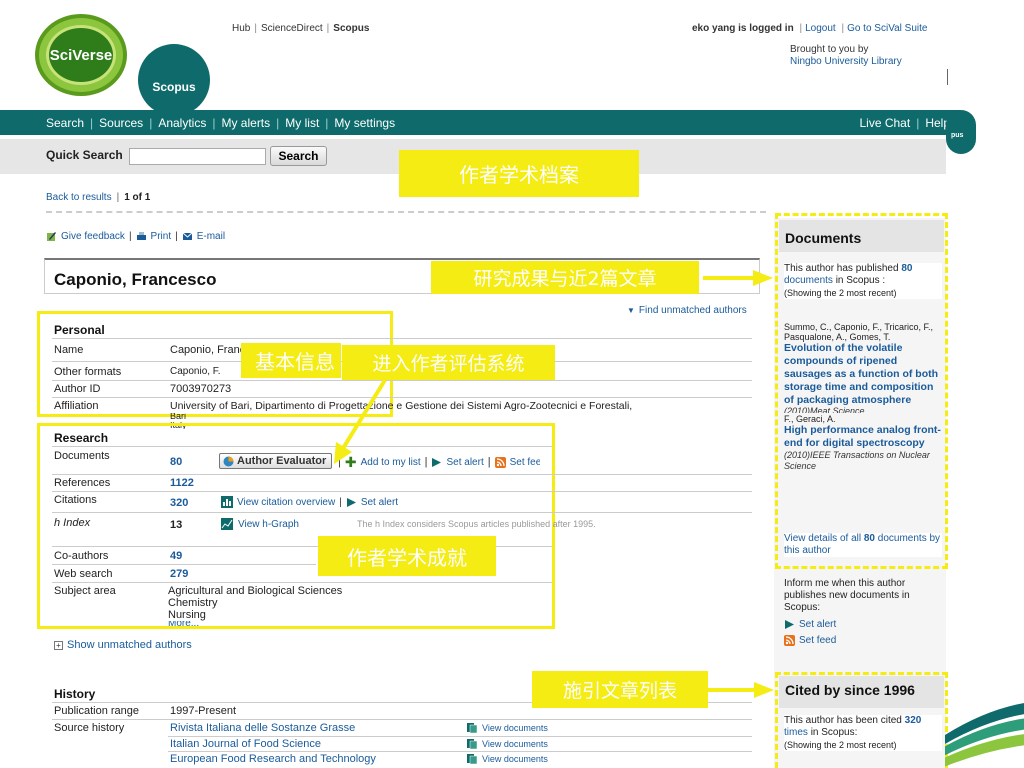 The width and height of the screenshot is (1024, 768). What do you see at coordinates (984, 735) in the screenshot?
I see `decorative-swoosh` at bounding box center [984, 735].